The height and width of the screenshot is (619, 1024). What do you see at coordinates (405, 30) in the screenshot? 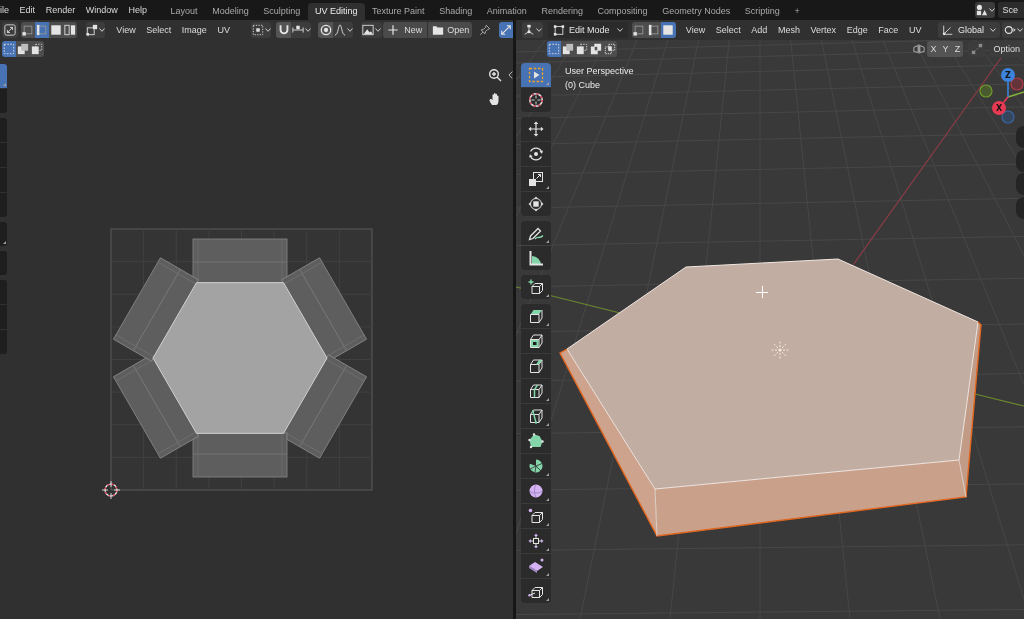
I see `new-image-button: New` at bounding box center [405, 30].